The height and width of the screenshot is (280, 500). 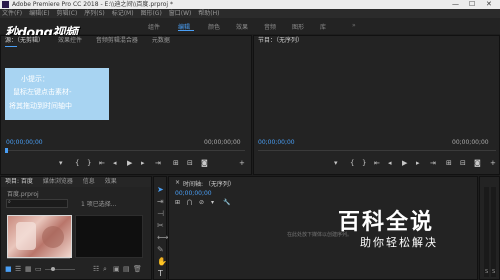 What do you see at coordinates (190, 163) in the screenshot?
I see `overwrite-icon: ⊟` at bounding box center [190, 163].